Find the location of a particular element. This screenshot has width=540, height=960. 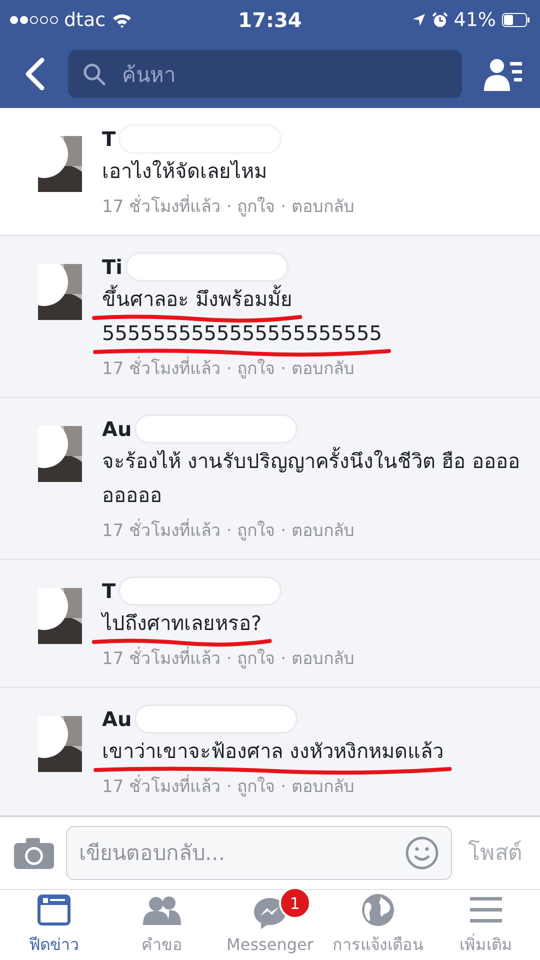

search-icon is located at coordinates (94, 74).